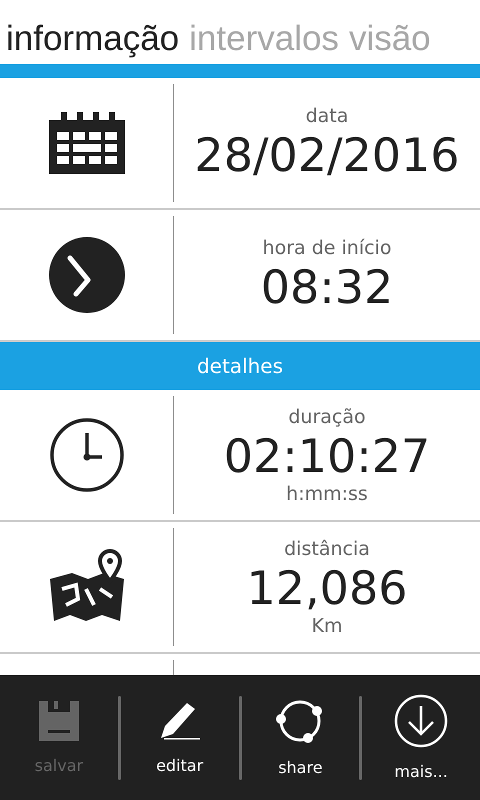 The height and width of the screenshot is (800, 480). What do you see at coordinates (327, 287) in the screenshot?
I see `field-value: 08:32` at bounding box center [327, 287].